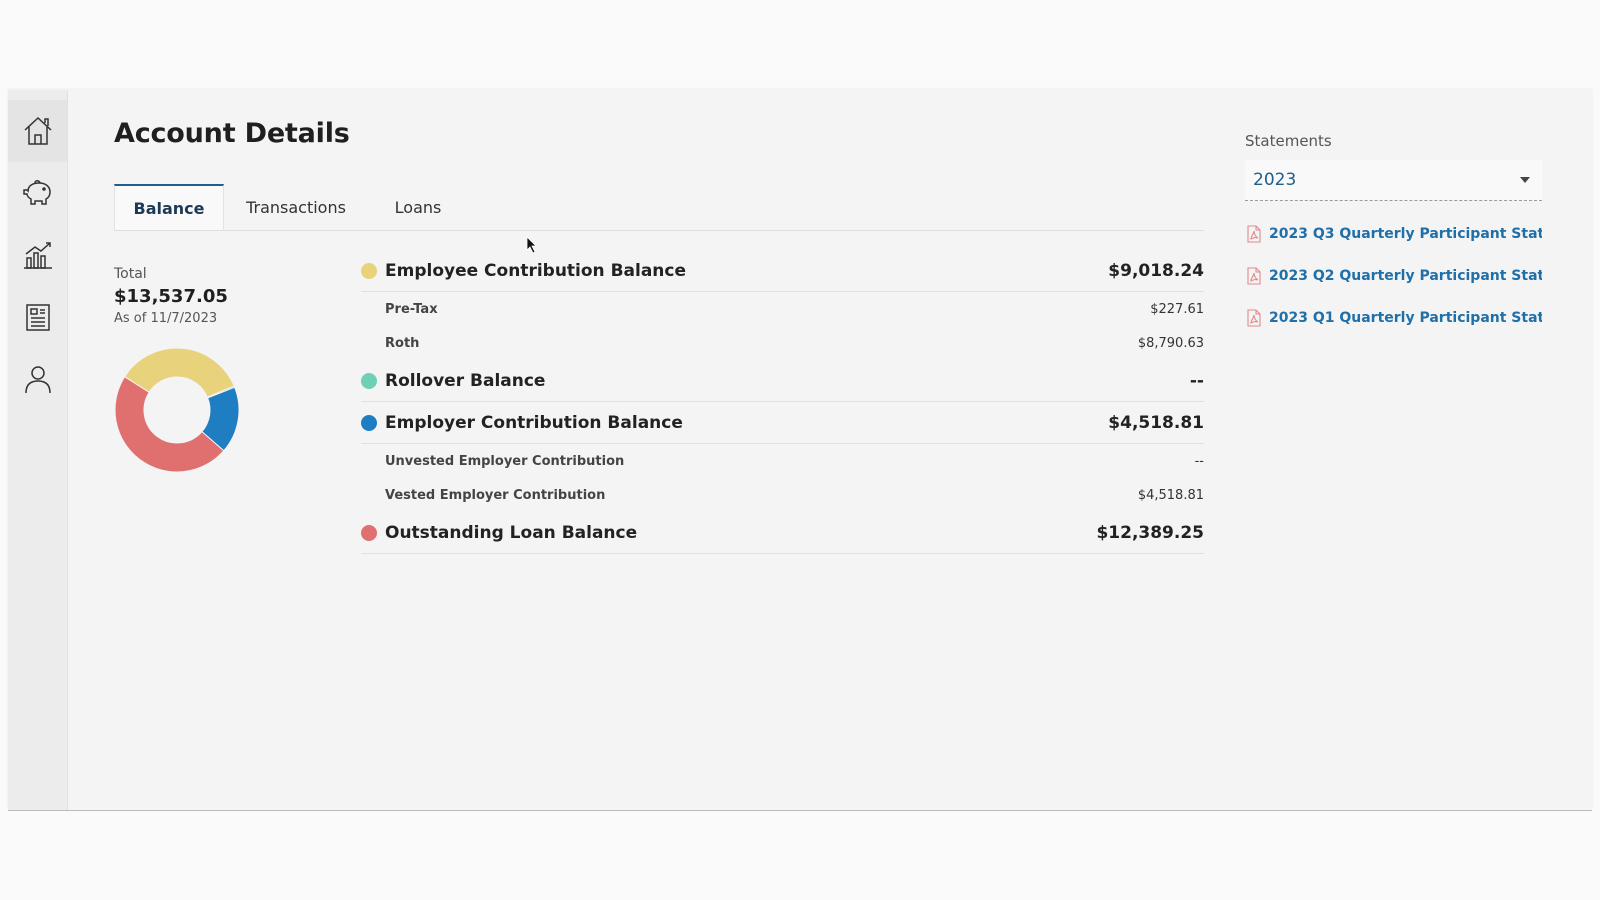 The image size is (1600, 900). Describe the element at coordinates (659, 207) in the screenshot. I see `tab-bar: Balance Transactions Loans` at that location.